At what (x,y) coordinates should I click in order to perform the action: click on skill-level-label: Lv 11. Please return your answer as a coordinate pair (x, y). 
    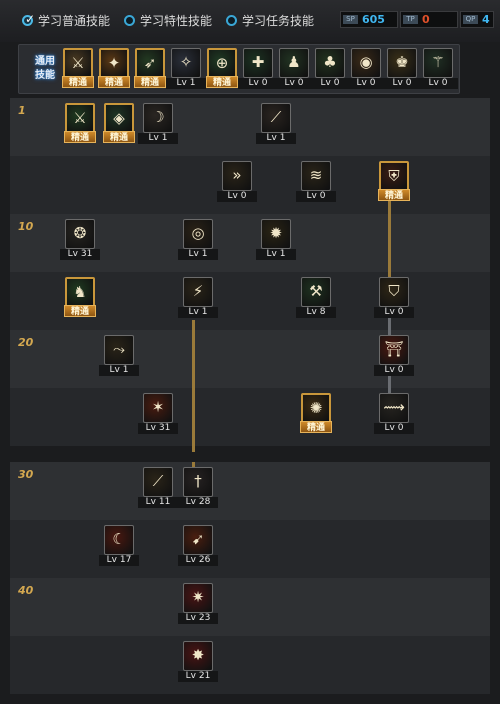
    Looking at the image, I should click on (158, 502).